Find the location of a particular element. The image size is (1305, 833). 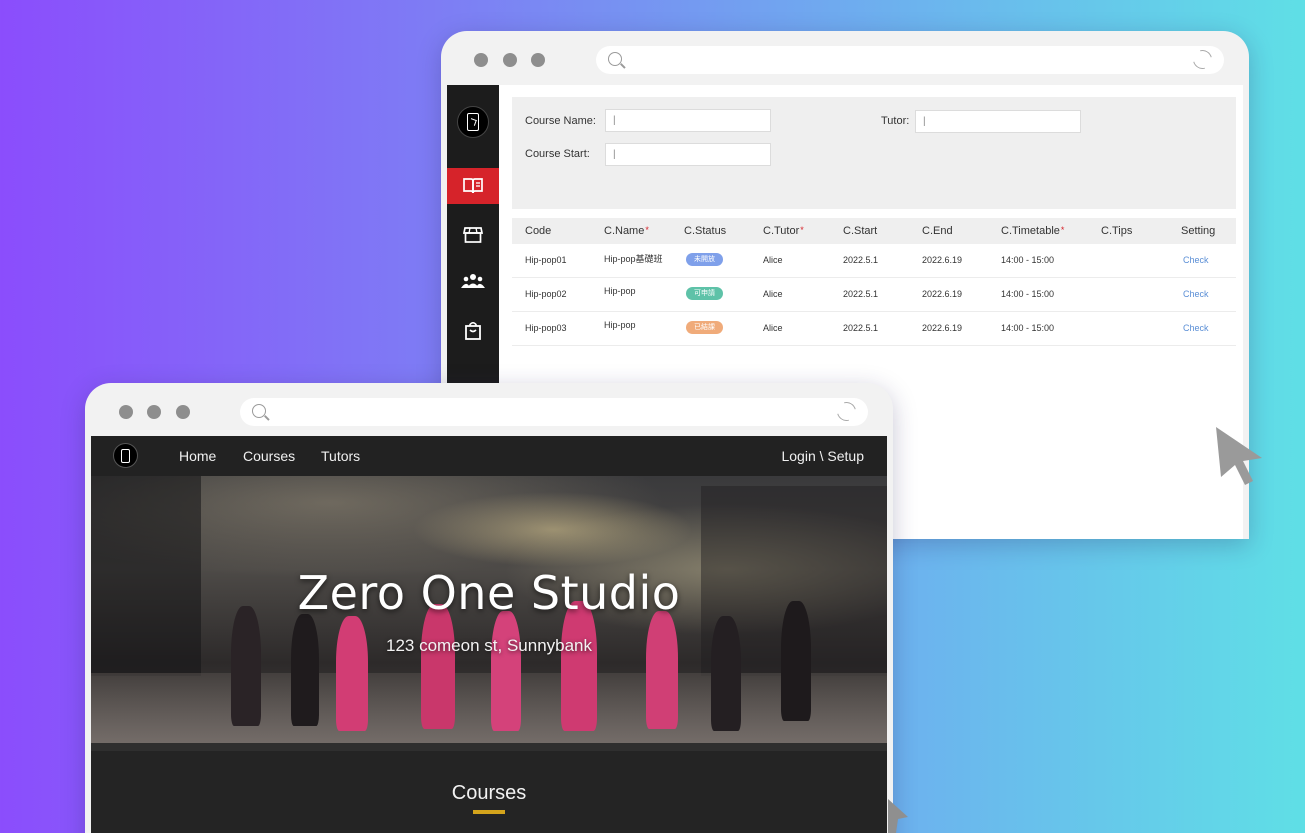

column-header: C.Status is located at coordinates (705, 231).